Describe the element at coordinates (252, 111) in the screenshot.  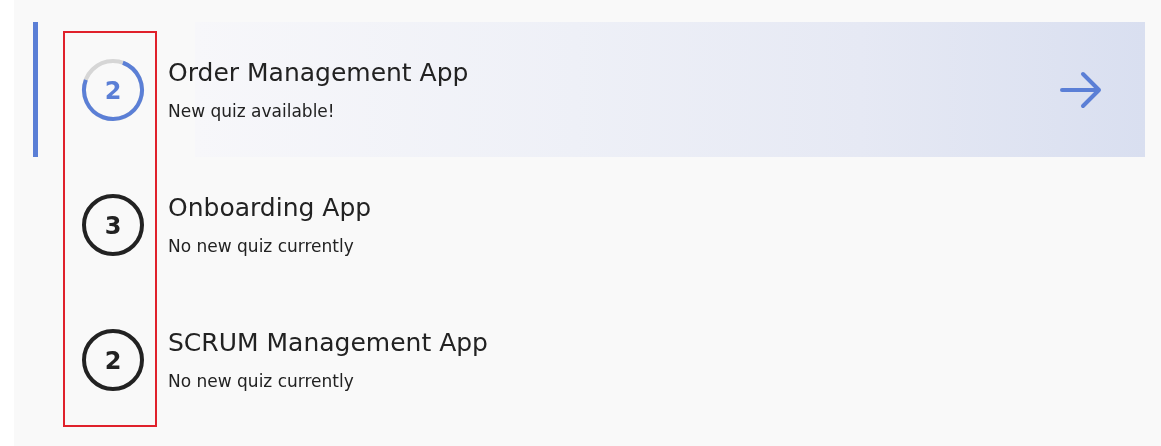
I see `quiz-status: New quiz available!` at that location.